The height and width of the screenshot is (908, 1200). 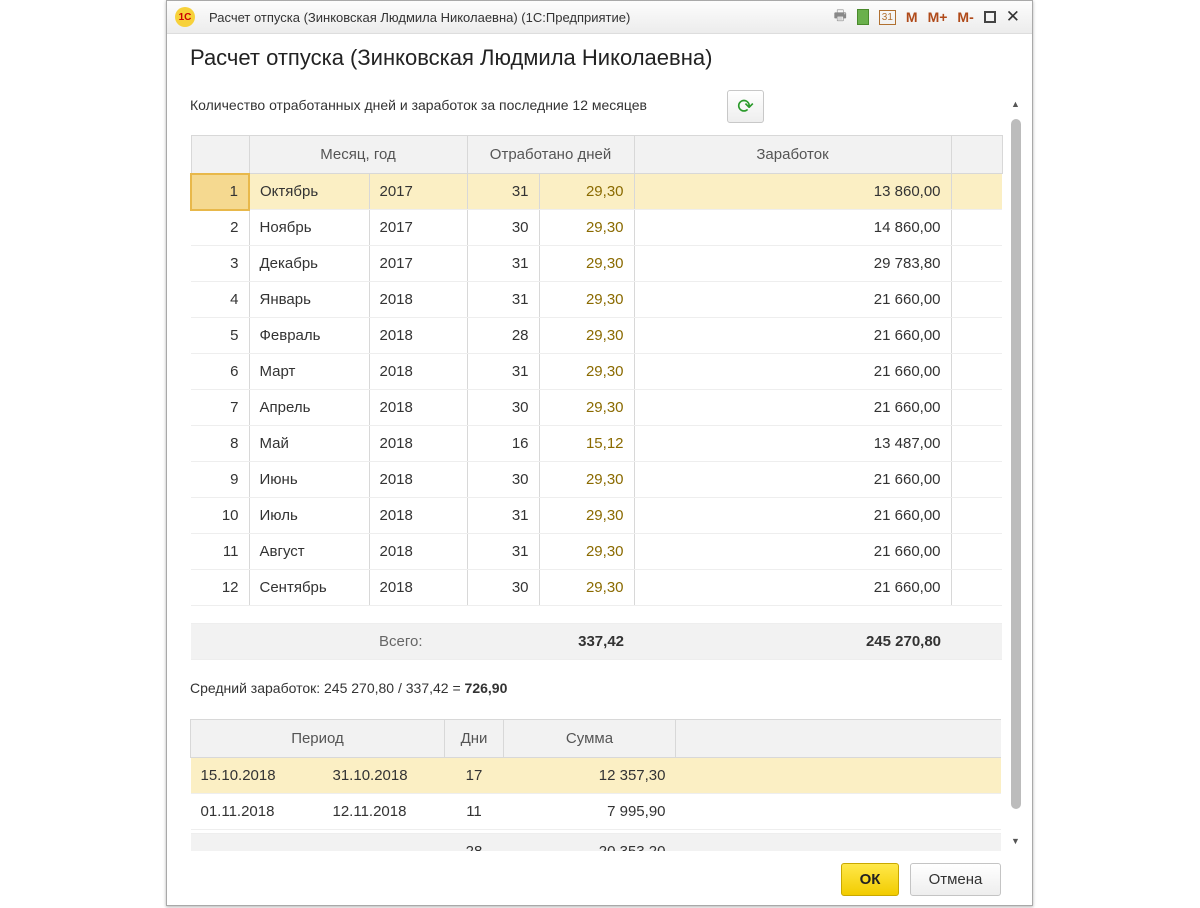 I want to click on table-row: 5 Февраль 2018 28 29,30 21 660,00, so click(x=597, y=335).